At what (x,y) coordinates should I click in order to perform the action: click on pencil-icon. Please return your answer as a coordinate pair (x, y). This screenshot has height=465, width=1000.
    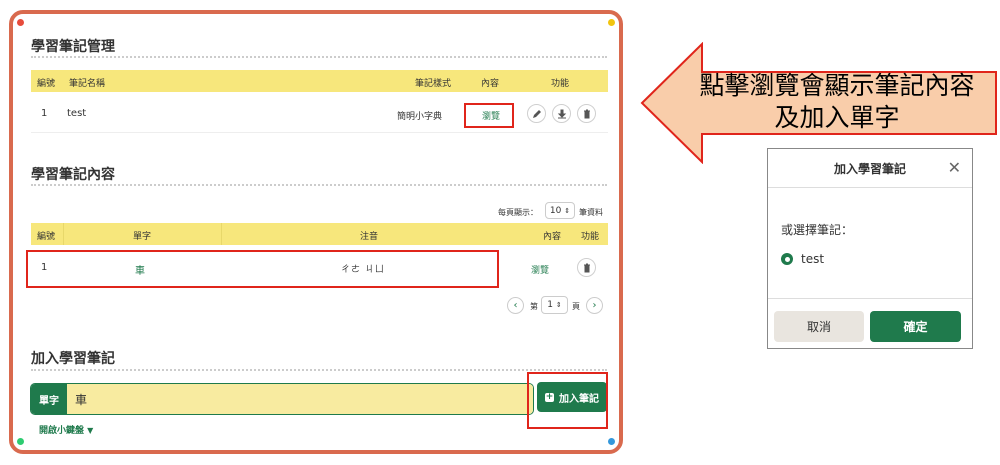
    Looking at the image, I should click on (536, 113).